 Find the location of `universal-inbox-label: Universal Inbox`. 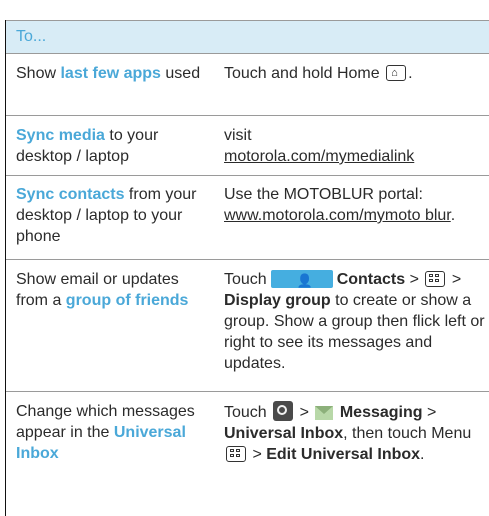

universal-inbox-label: Universal Inbox is located at coordinates (284, 433).